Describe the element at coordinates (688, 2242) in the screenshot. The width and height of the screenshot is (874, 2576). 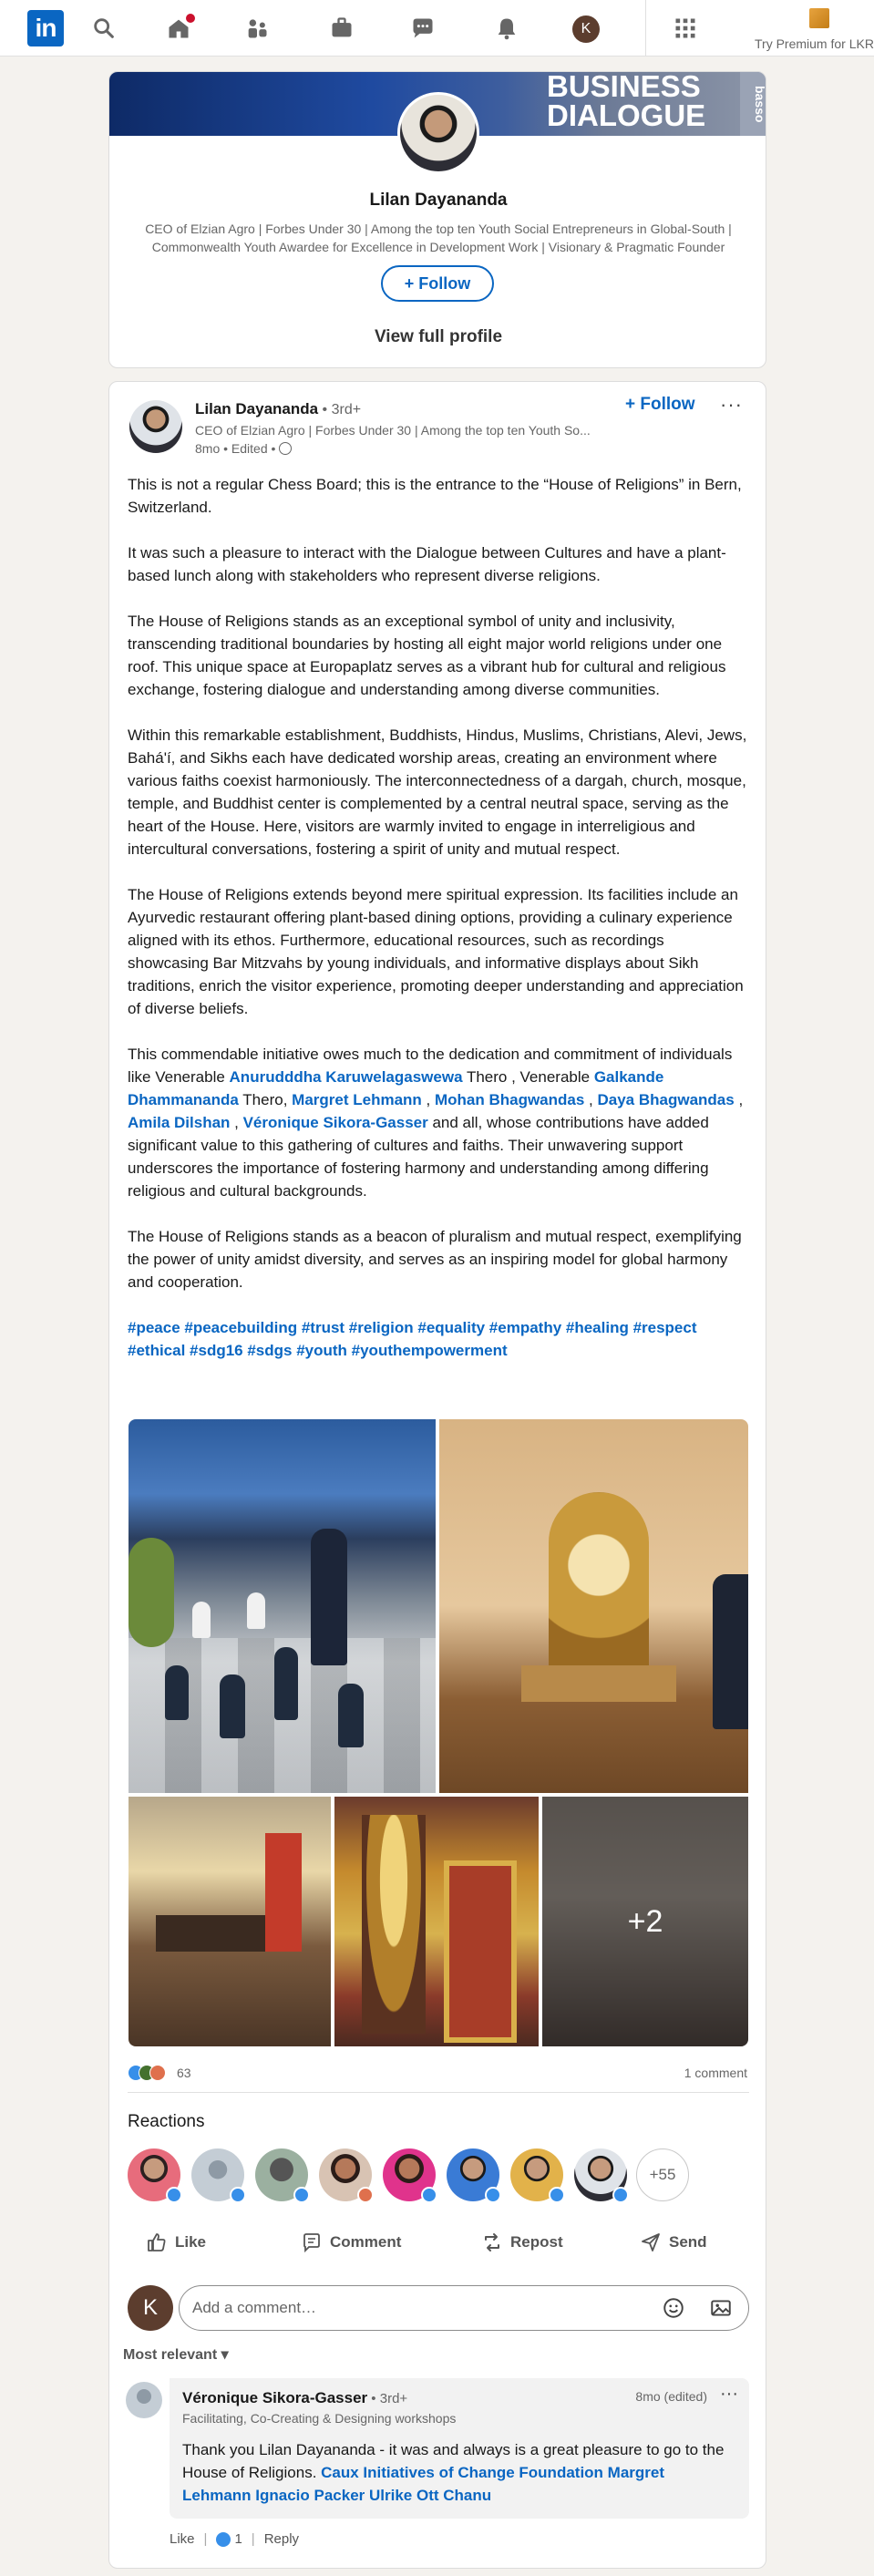
I see `send-label: Send` at that location.